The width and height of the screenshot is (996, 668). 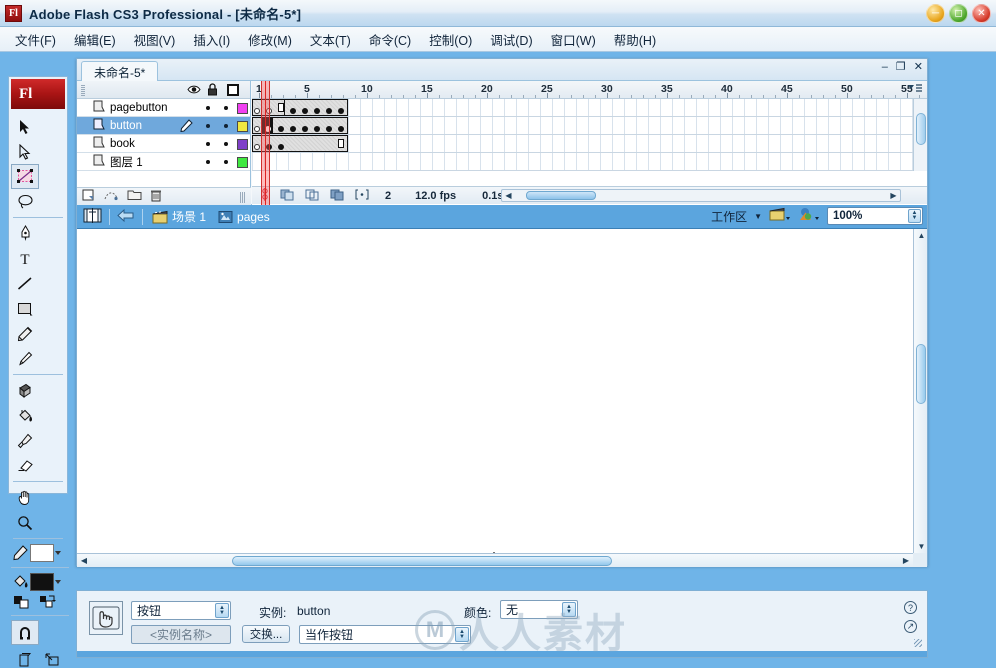 What do you see at coordinates (25, 258) in the screenshot?
I see `text-tool: T` at bounding box center [25, 258].